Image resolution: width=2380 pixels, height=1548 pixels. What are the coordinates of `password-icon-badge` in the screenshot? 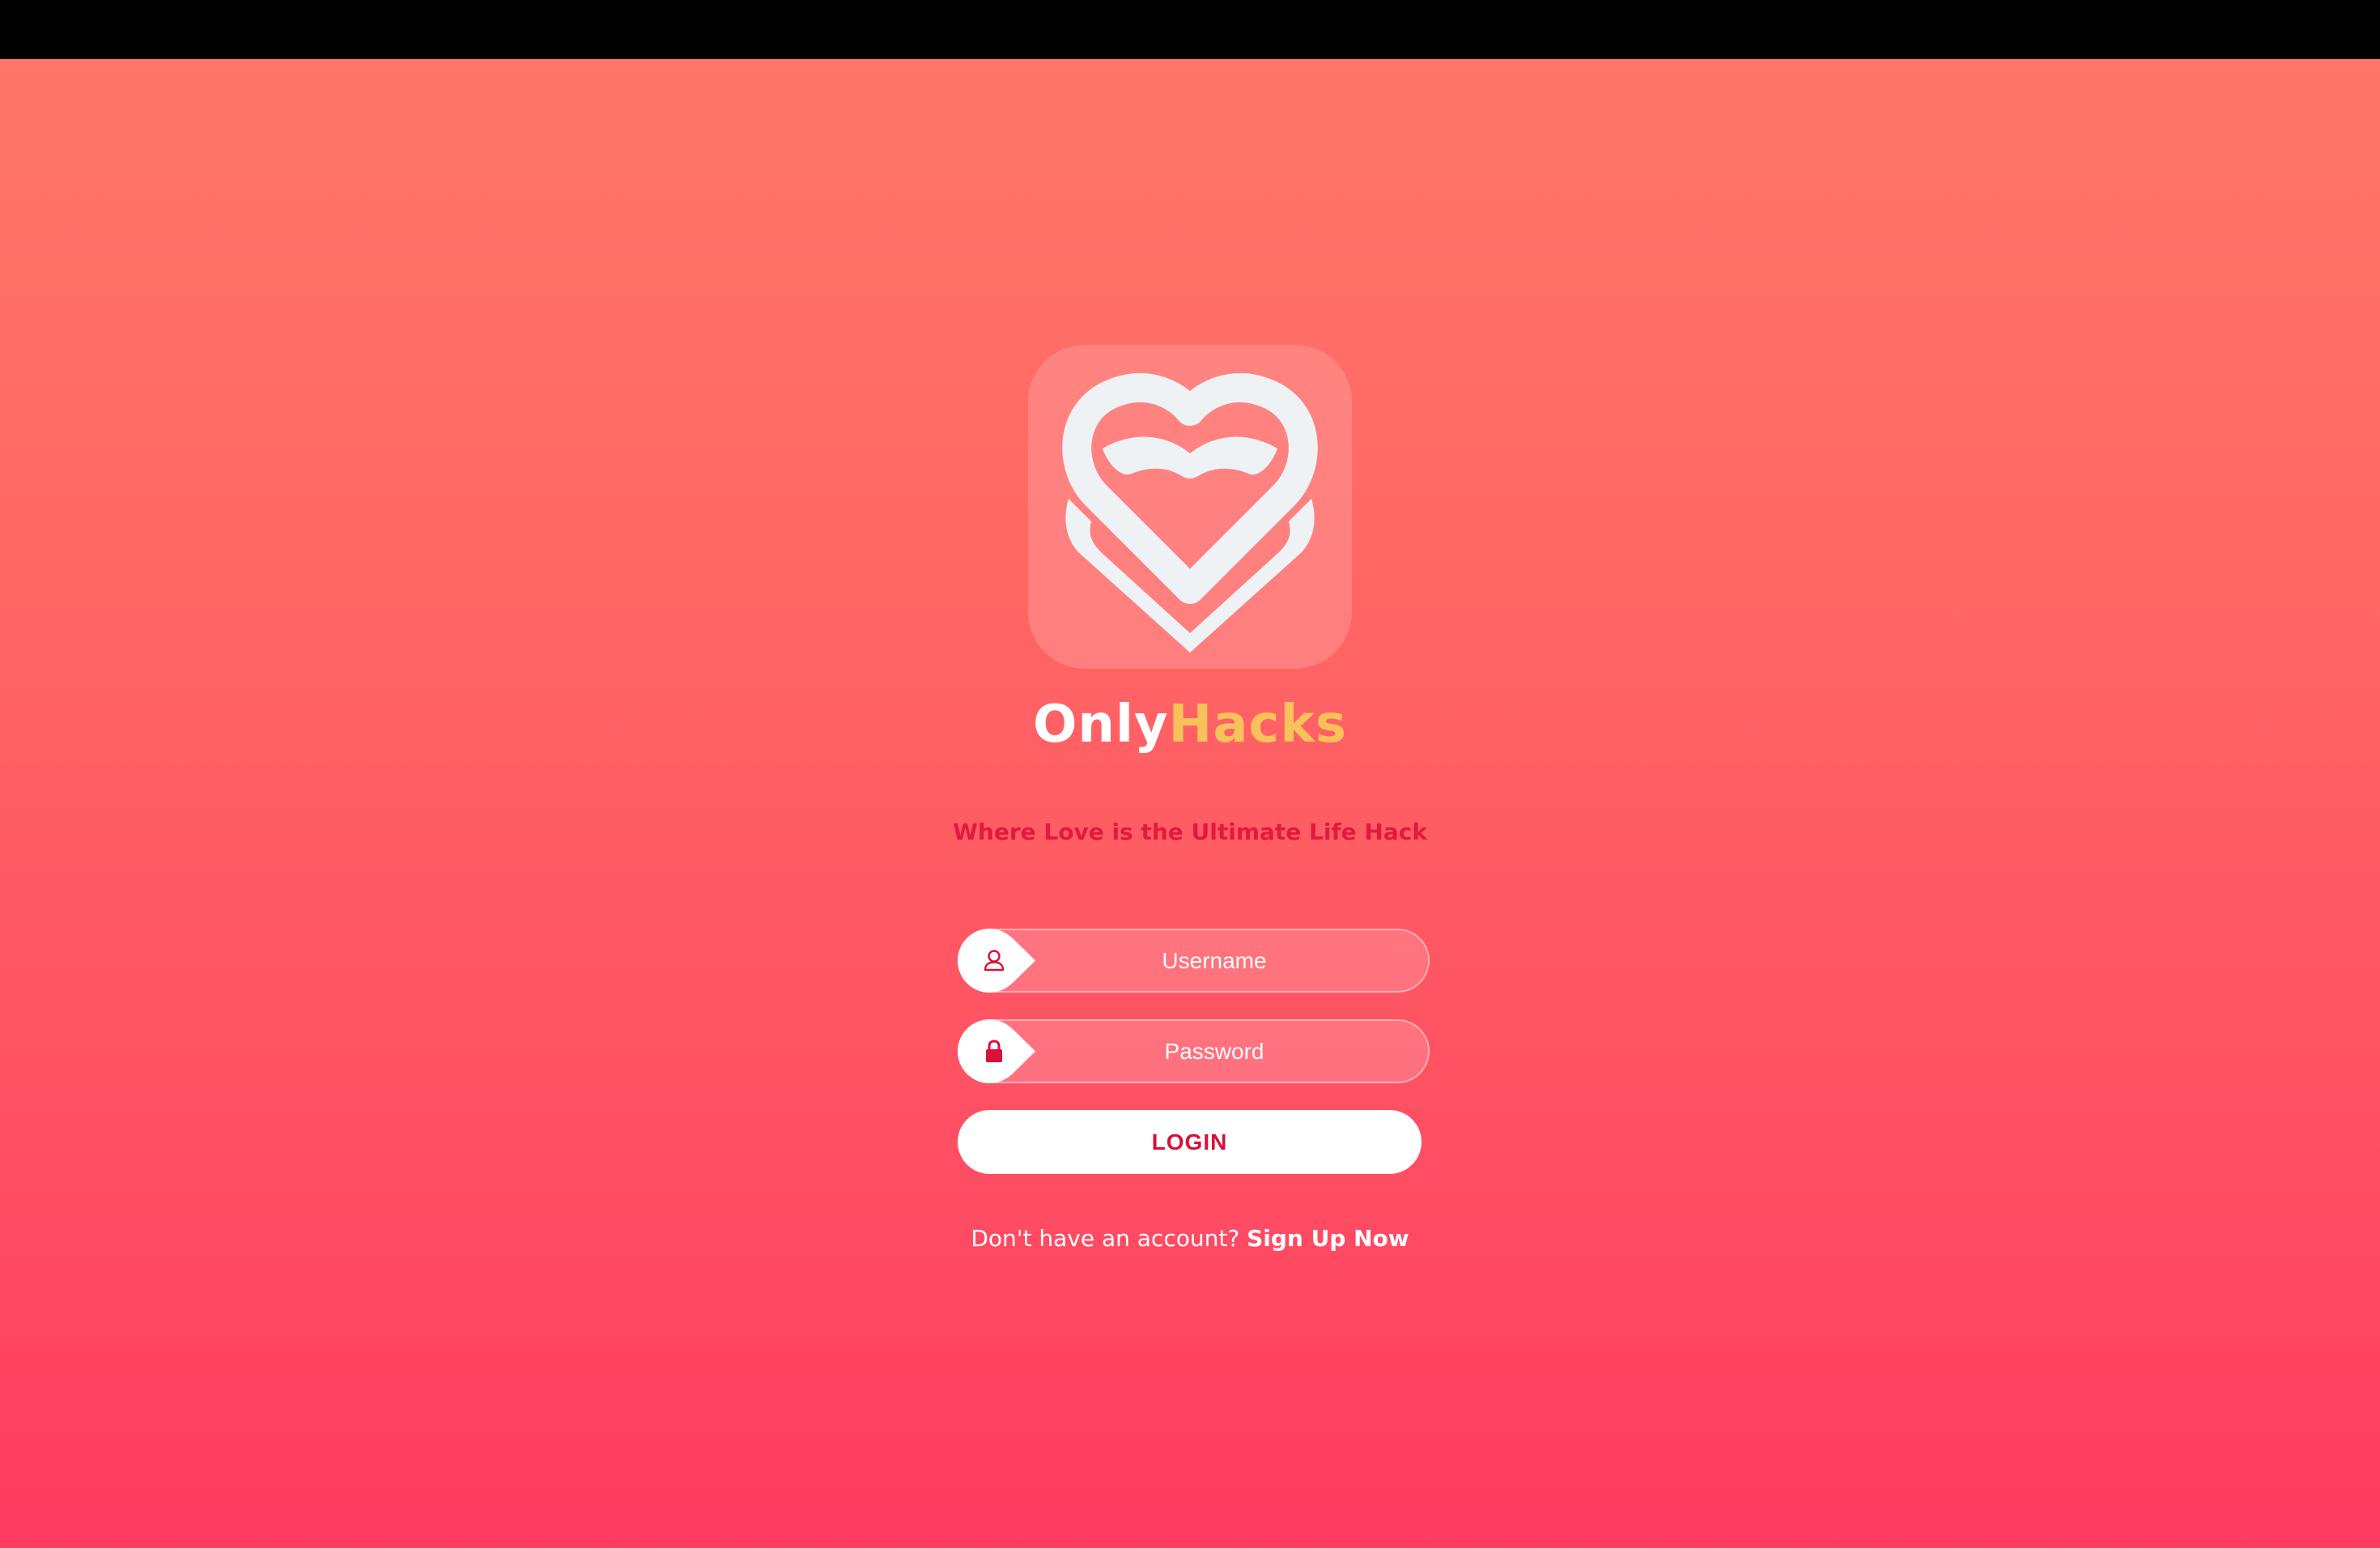 It's located at (998, 1051).